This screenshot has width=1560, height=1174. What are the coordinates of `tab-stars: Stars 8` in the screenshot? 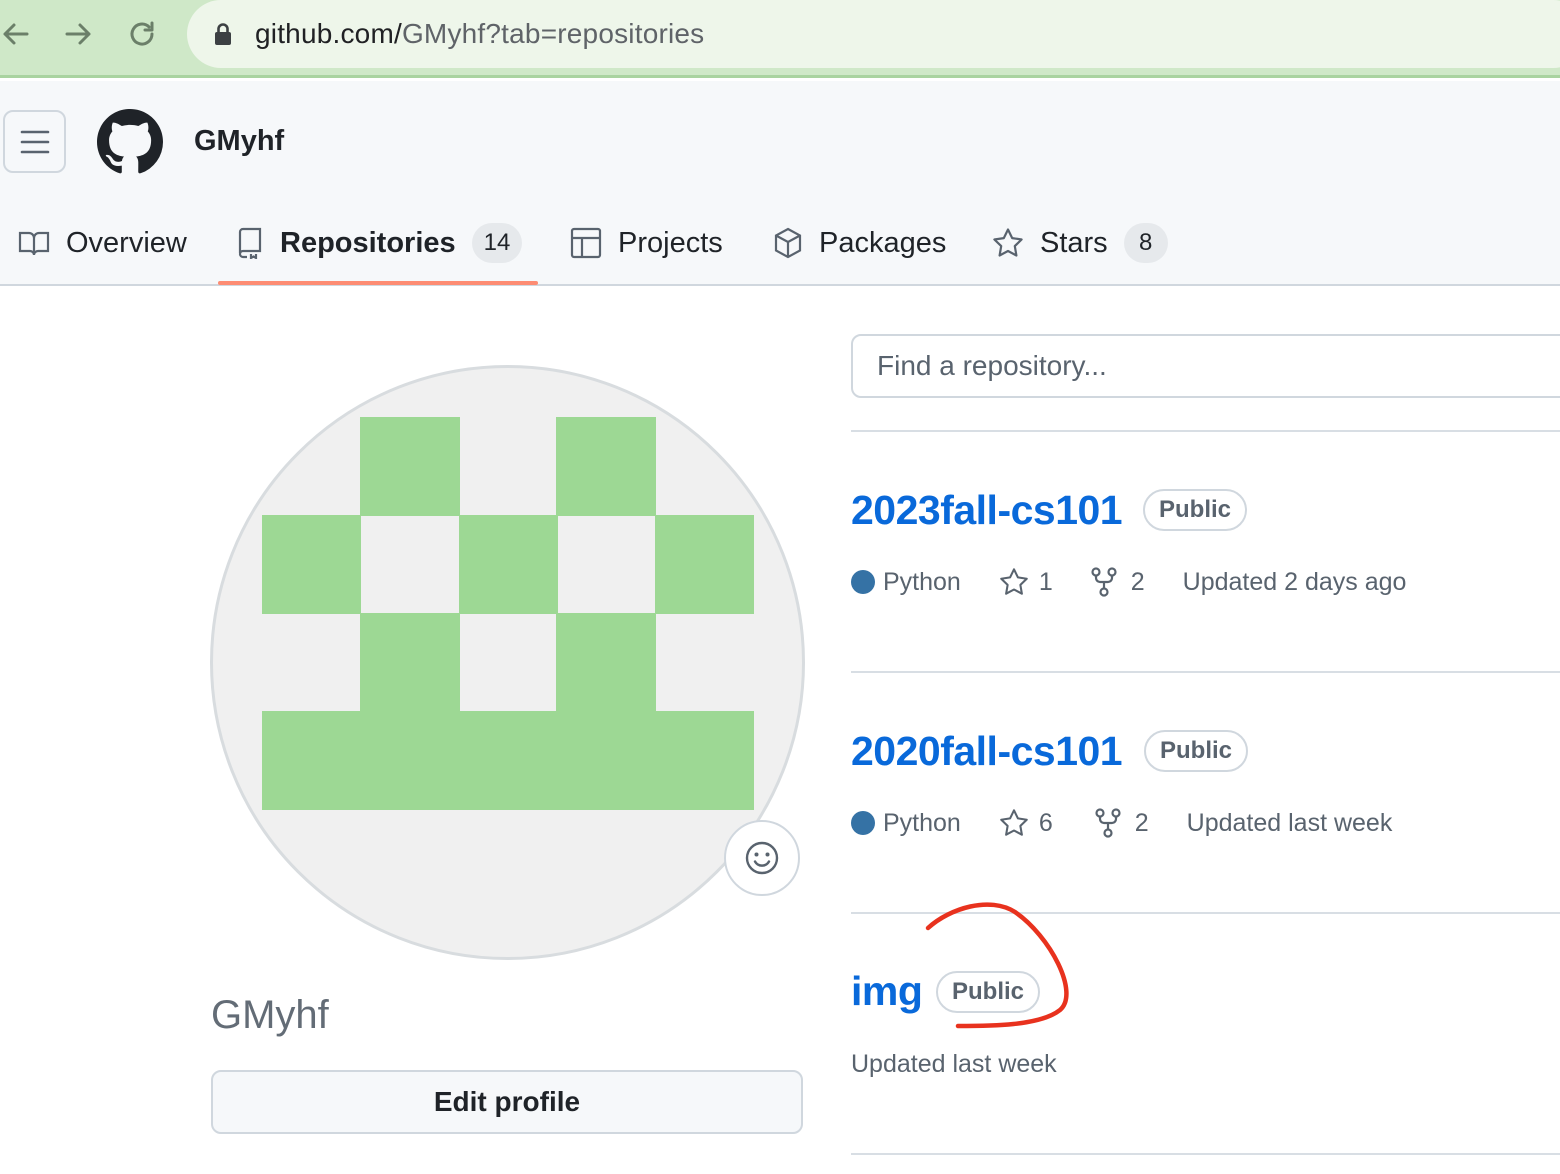 It's located at (1080, 243).